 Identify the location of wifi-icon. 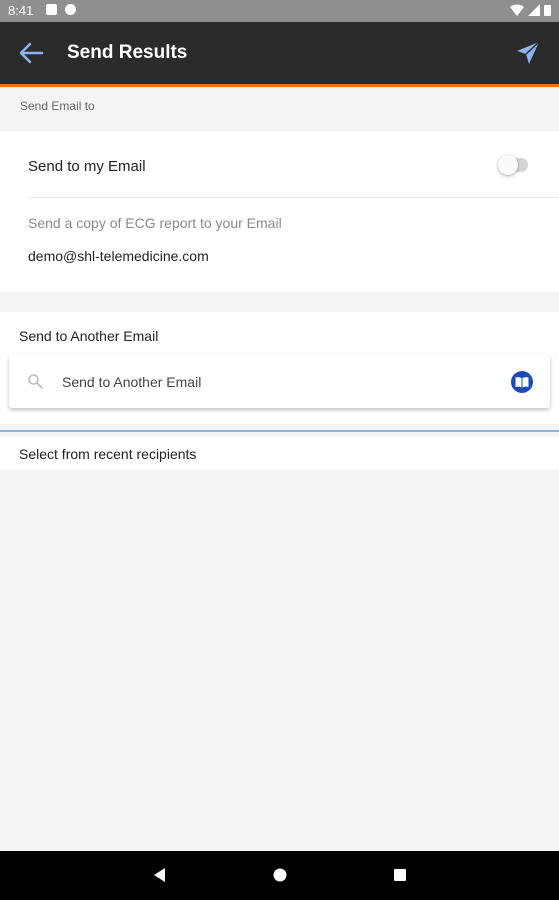
(517, 10).